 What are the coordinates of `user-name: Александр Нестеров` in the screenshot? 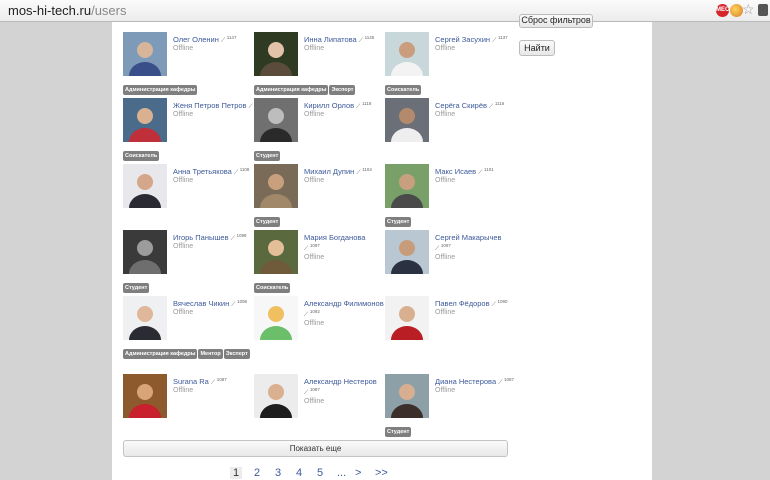 It's located at (340, 381).